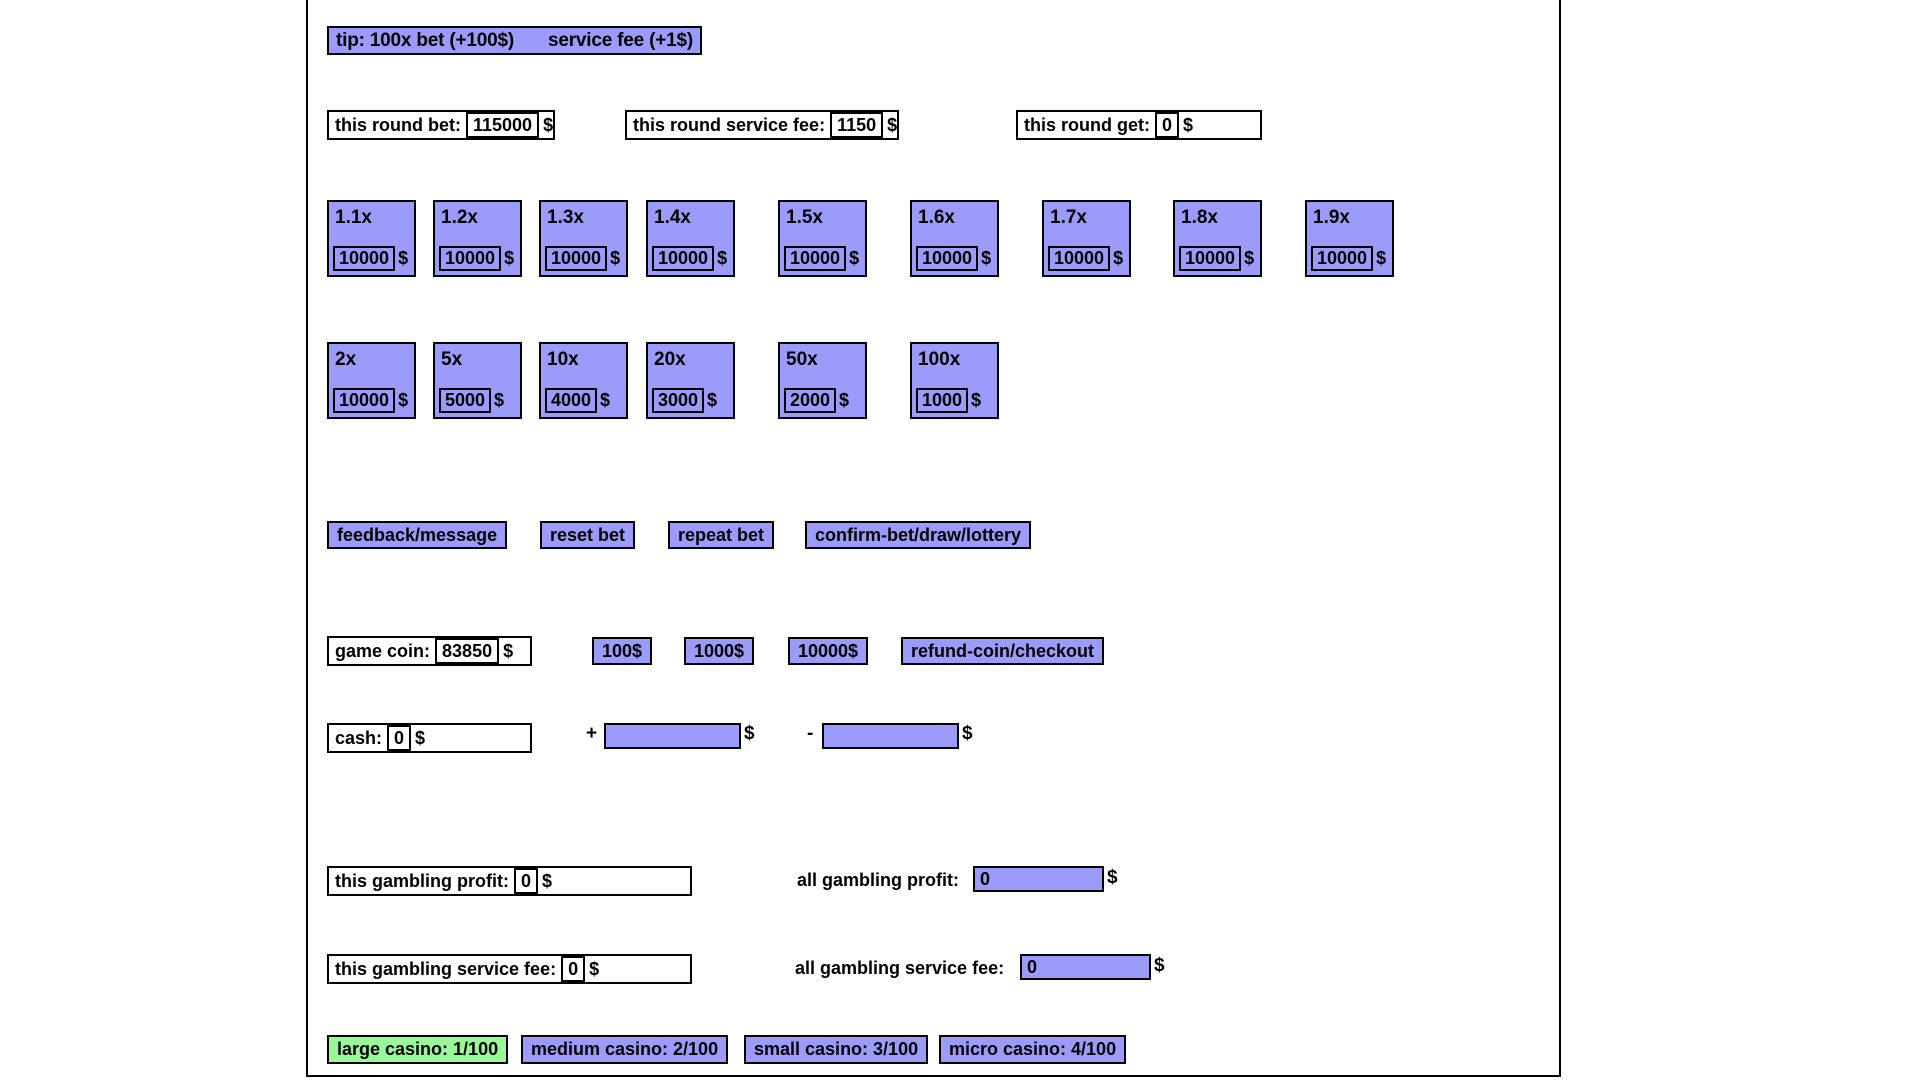 The width and height of the screenshot is (1920, 1080). I want to click on bet-card-1.6x: 1.6x 10000 $, so click(954, 238).